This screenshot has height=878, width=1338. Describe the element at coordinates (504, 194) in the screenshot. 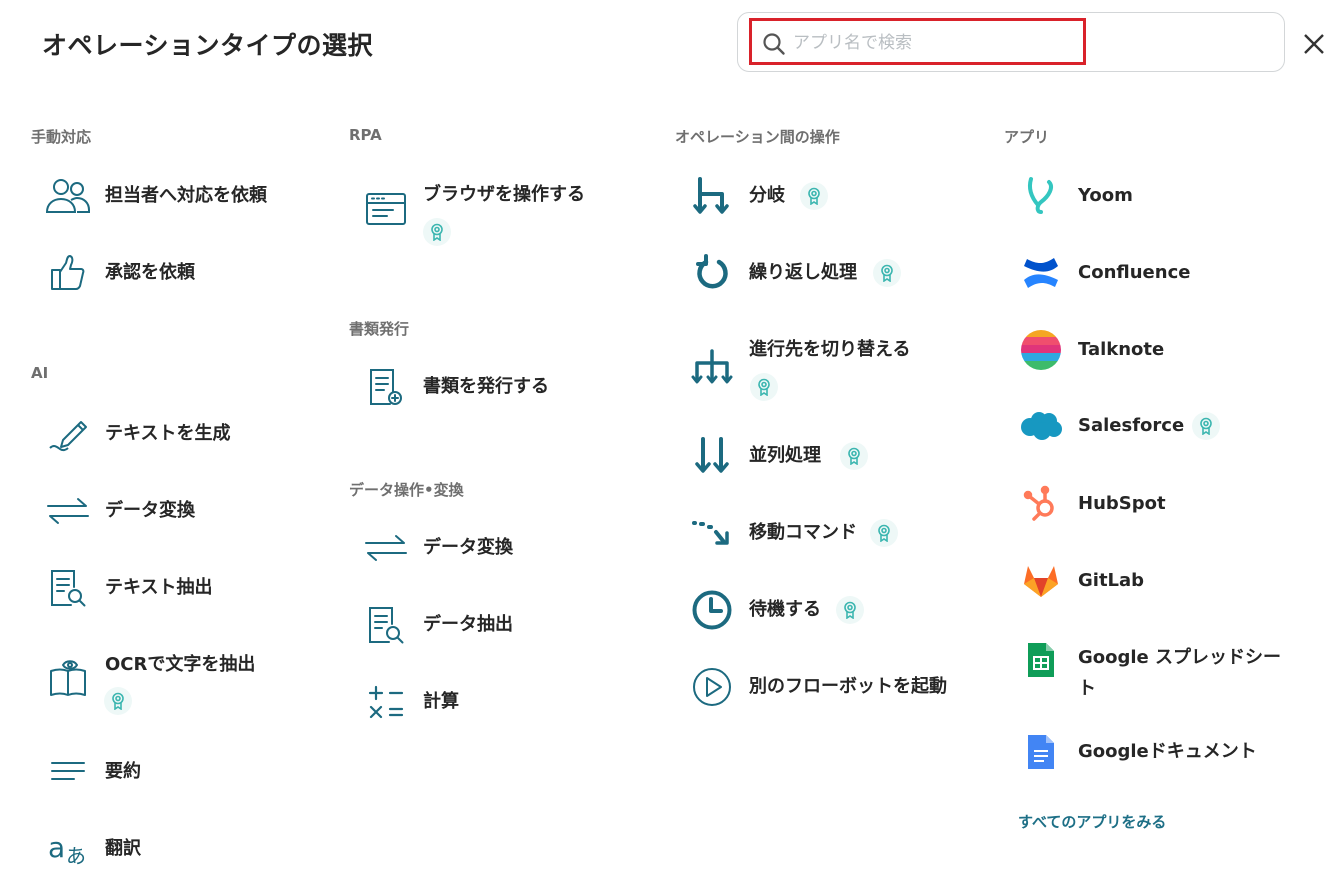

I see `op-item-label: ブラウザを操作する` at that location.